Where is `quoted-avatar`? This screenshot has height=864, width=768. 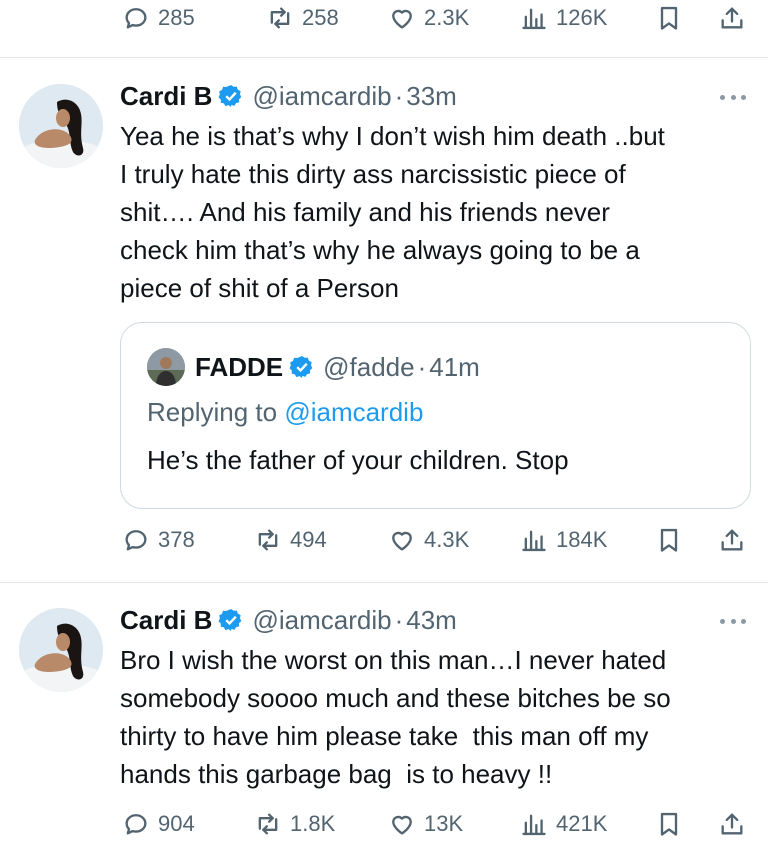
quoted-avatar is located at coordinates (166, 367).